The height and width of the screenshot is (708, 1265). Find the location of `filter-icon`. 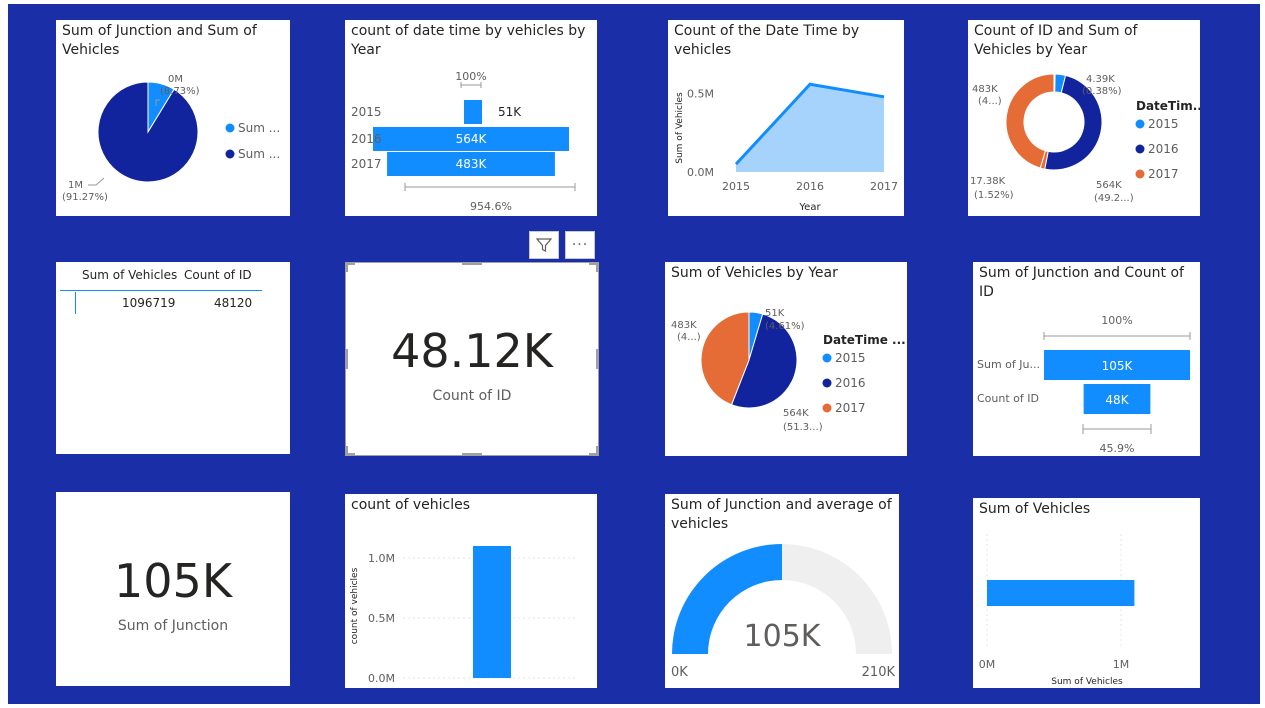

filter-icon is located at coordinates (544, 245).